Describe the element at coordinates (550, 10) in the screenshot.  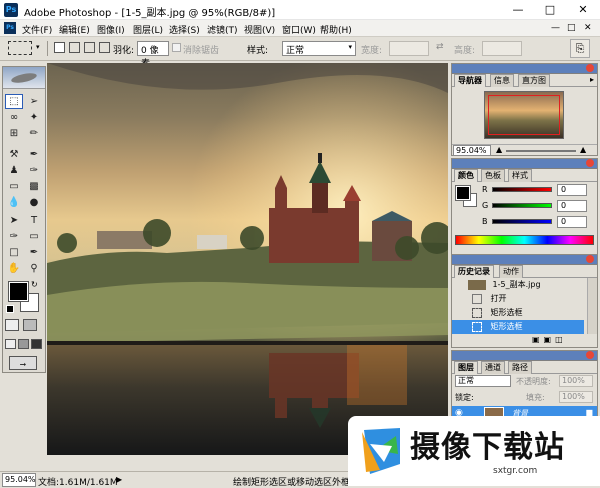
I see `maximize-icon: □` at that location.